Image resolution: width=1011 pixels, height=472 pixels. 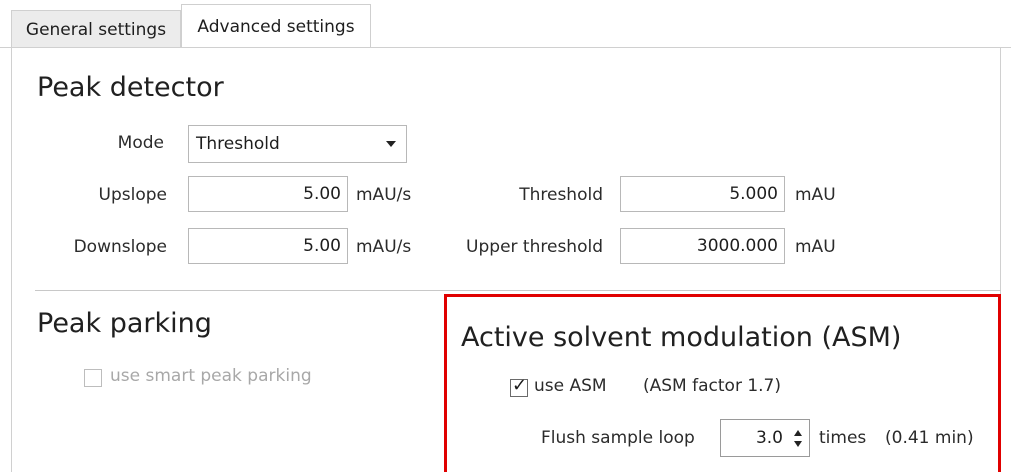 I want to click on flush-sample-loop-label: Flush sample loop, so click(x=618, y=438).